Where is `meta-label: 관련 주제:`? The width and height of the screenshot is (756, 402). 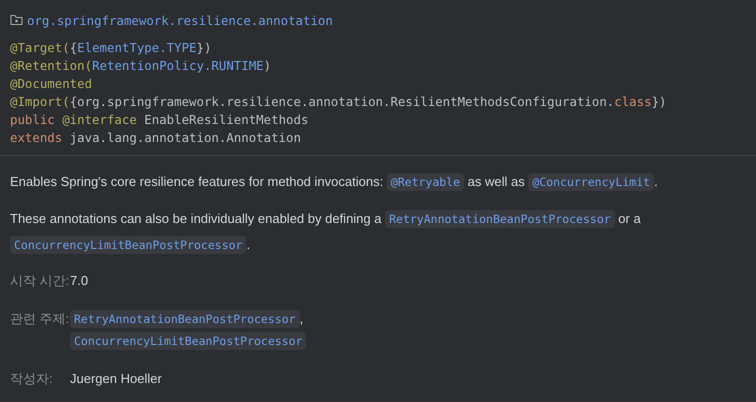
meta-label: 관련 주제: is located at coordinates (40, 319).